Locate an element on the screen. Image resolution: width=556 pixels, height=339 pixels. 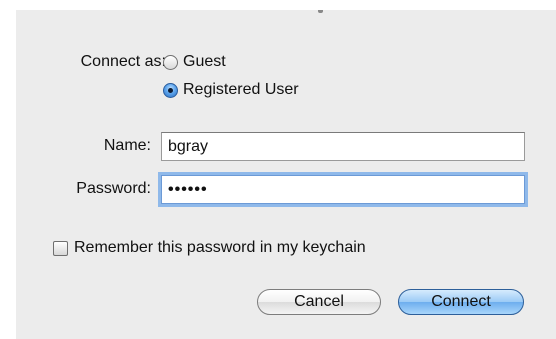
radio-guest-label: Guest is located at coordinates (204, 61).